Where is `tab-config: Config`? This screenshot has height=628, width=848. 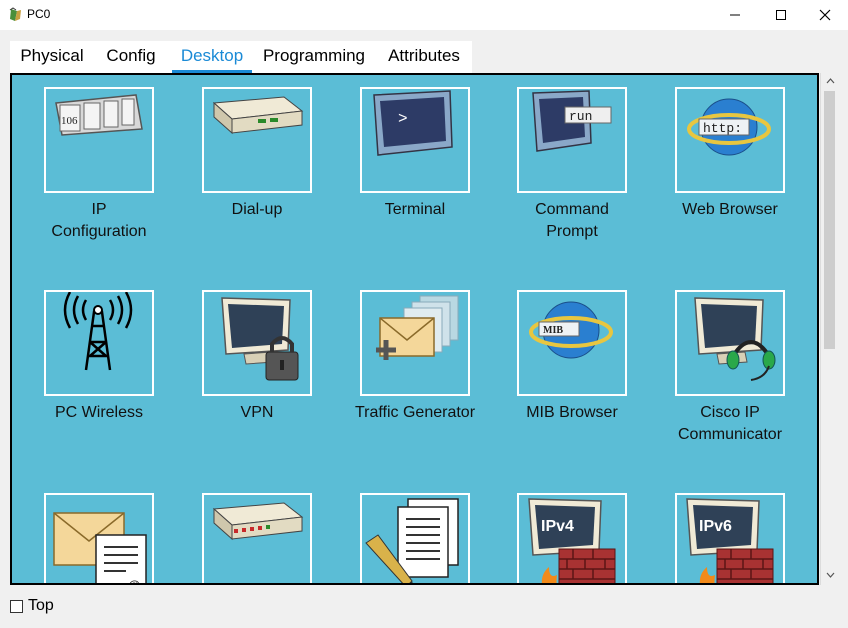
tab-config: Config is located at coordinates (131, 57).